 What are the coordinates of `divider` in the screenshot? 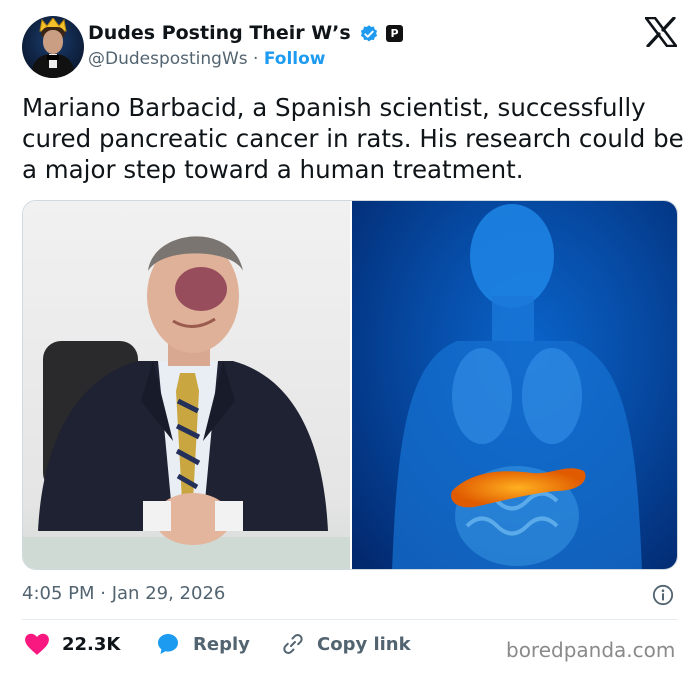 It's located at (350, 619).